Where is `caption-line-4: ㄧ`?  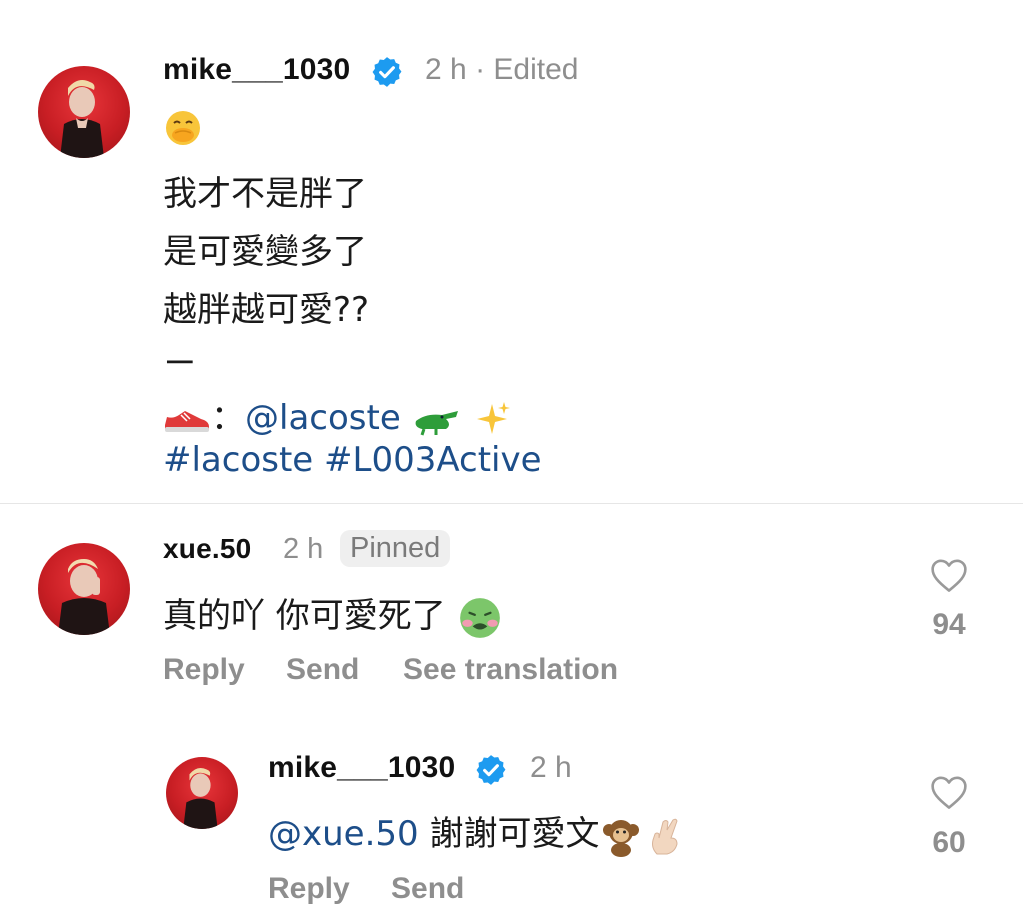
caption-line-4: ㄧ is located at coordinates (180, 364).